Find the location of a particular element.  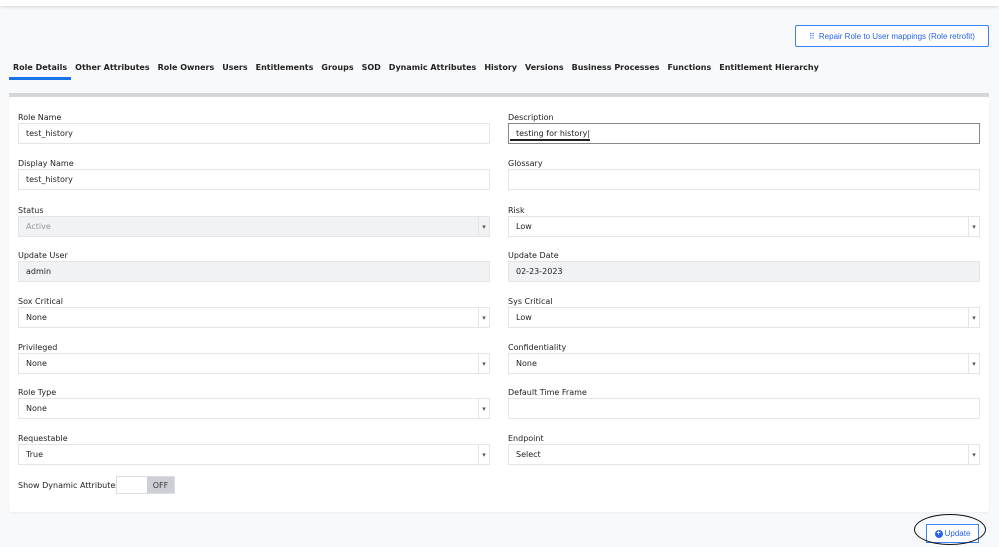

confidentiality-field-group: Confidentiality None is located at coordinates (744, 358).